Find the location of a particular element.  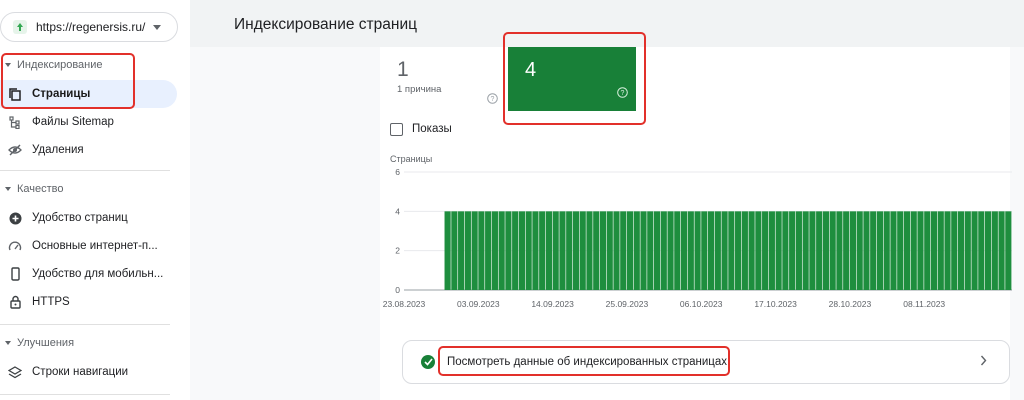

property-selector: https://regenersis.ru/ is located at coordinates (89, 27).